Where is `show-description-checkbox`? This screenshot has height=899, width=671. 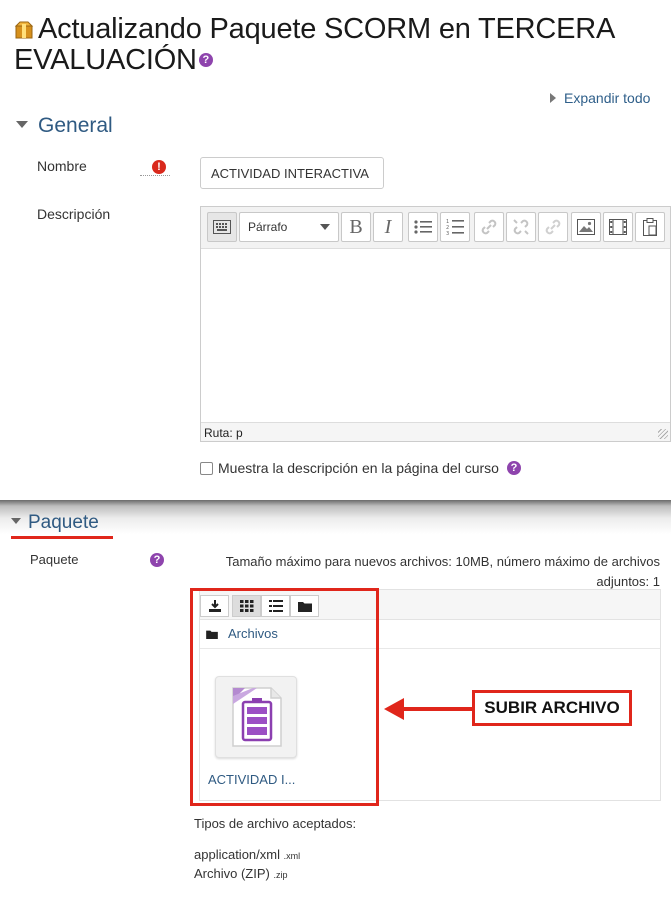 show-description-checkbox is located at coordinates (206, 468).